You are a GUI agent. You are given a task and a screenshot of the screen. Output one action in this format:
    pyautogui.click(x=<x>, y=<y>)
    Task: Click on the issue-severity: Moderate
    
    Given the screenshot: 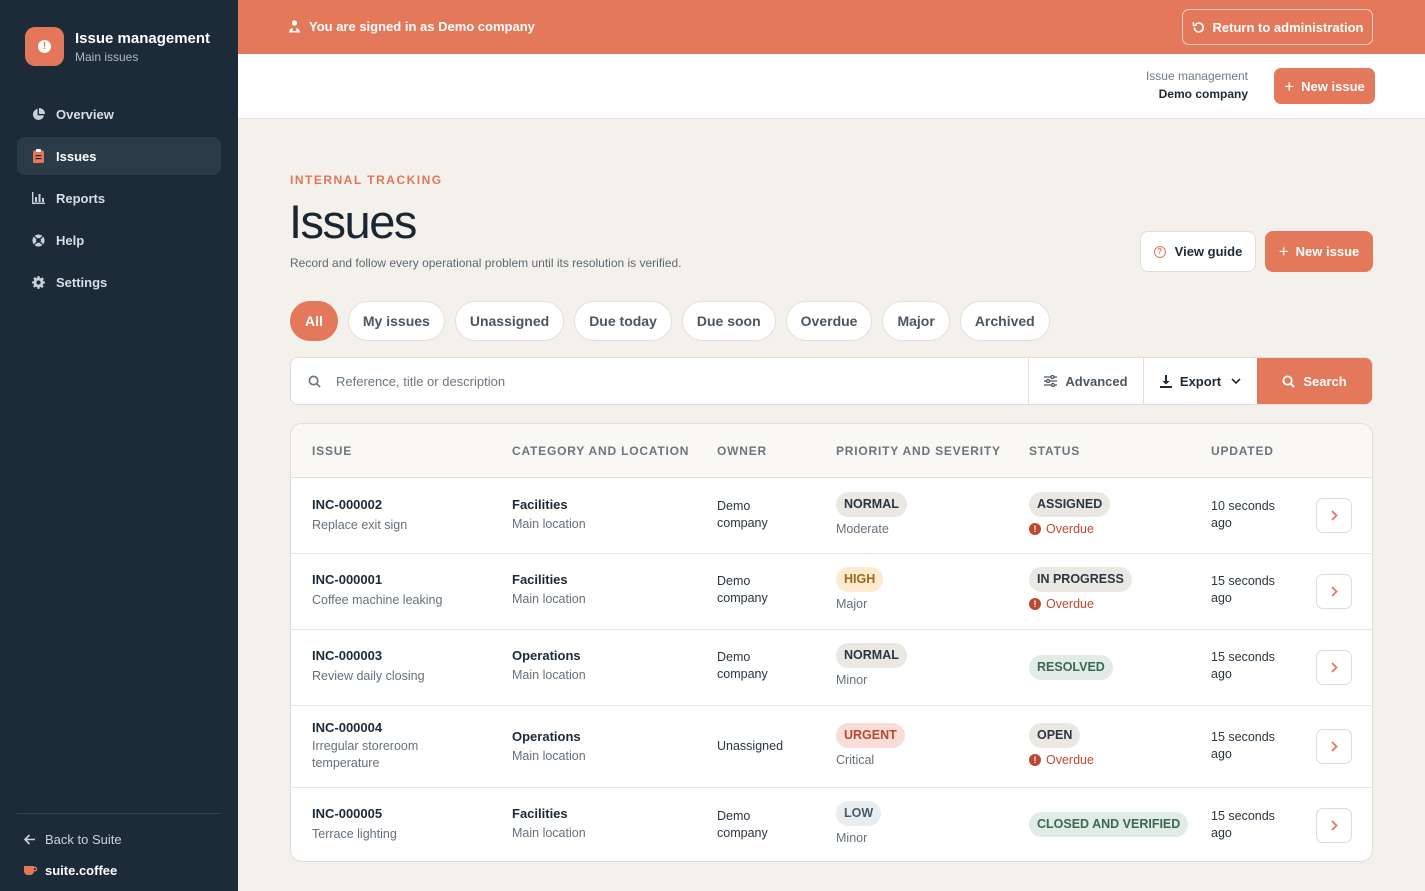 What is the action you would take?
    pyautogui.click(x=862, y=529)
    